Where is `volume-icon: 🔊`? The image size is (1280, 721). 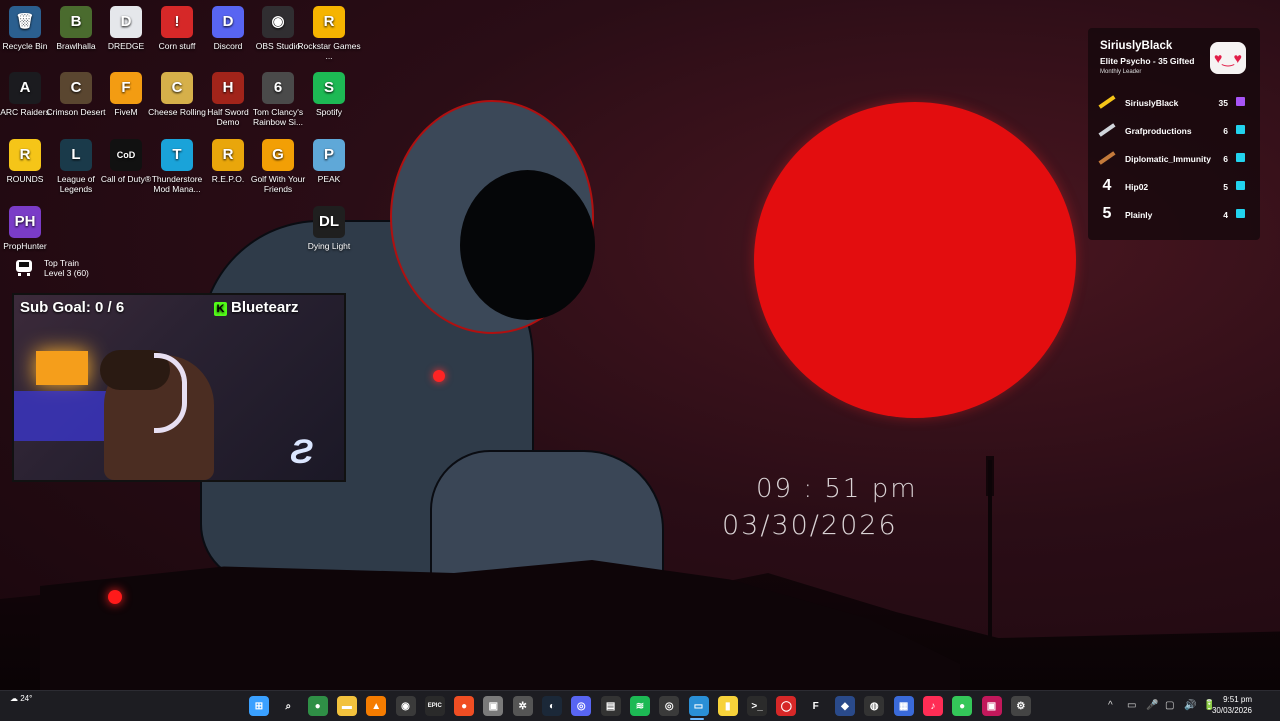
volume-icon: 🔊 is located at coordinates (1190, 705).